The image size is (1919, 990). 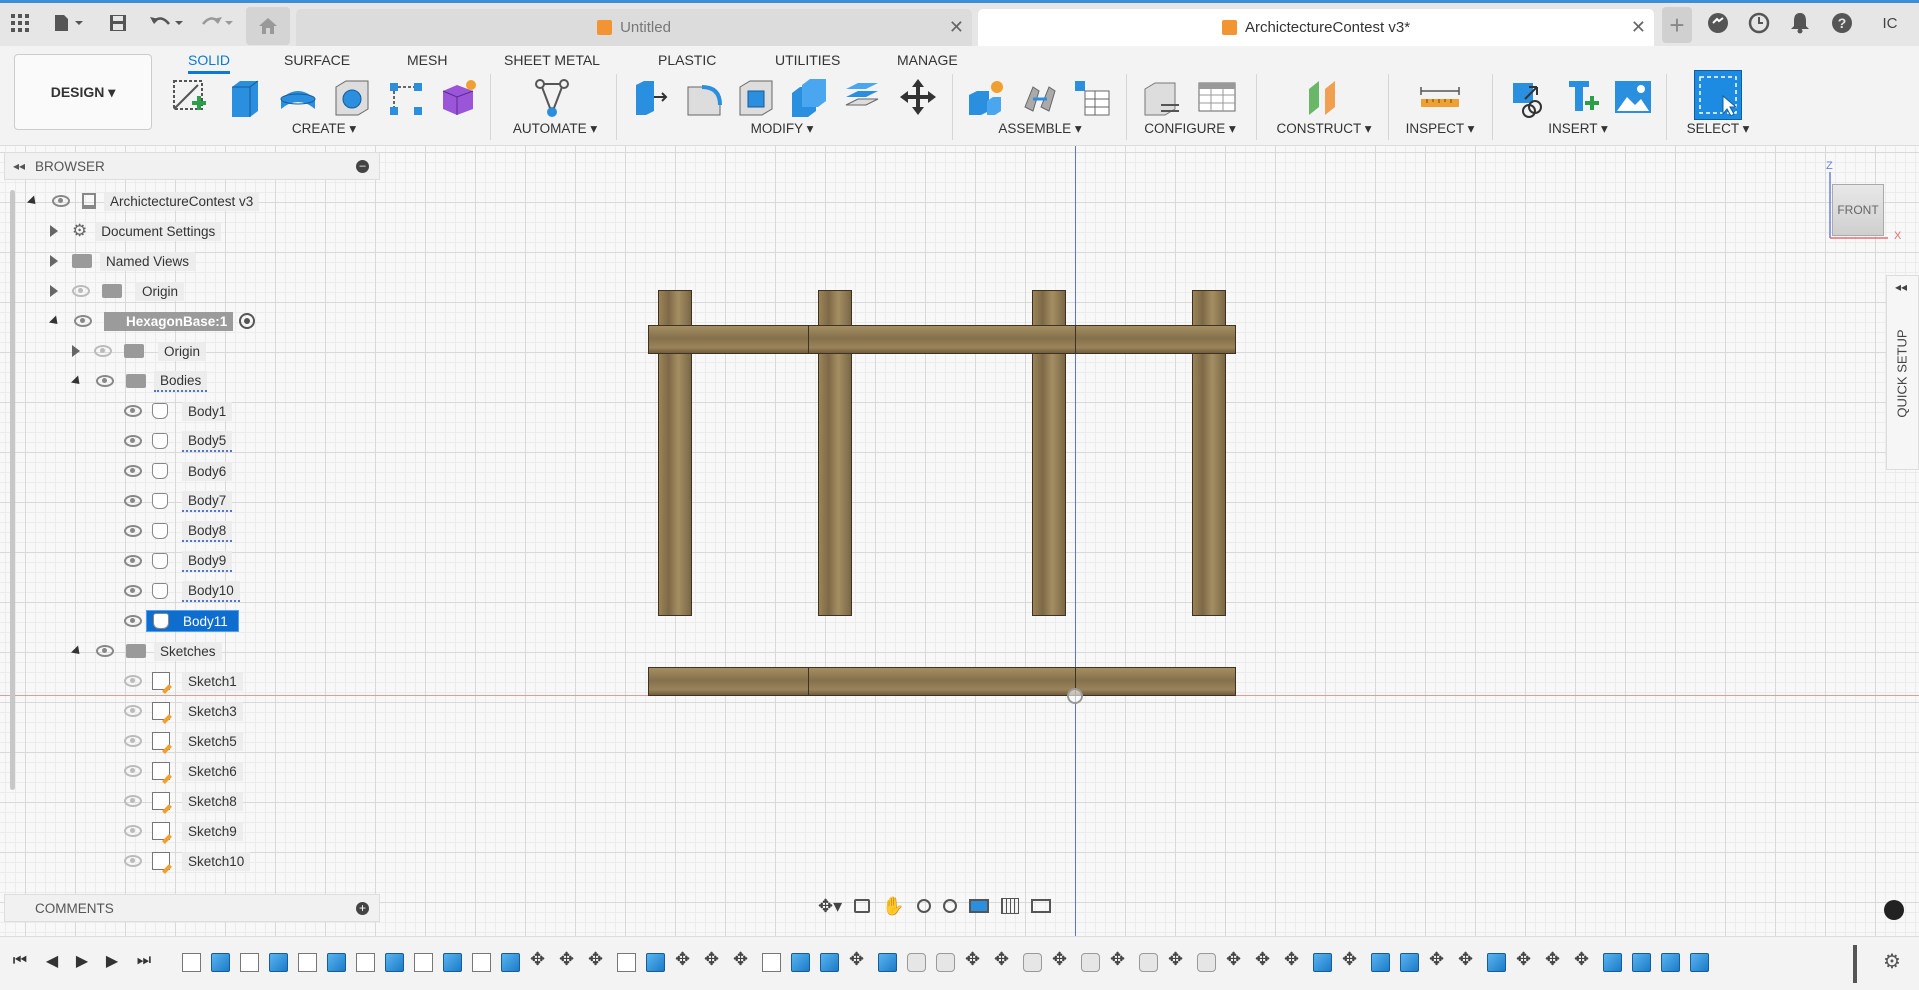 I want to click on configuration-table-icon, so click(x=1218, y=98).